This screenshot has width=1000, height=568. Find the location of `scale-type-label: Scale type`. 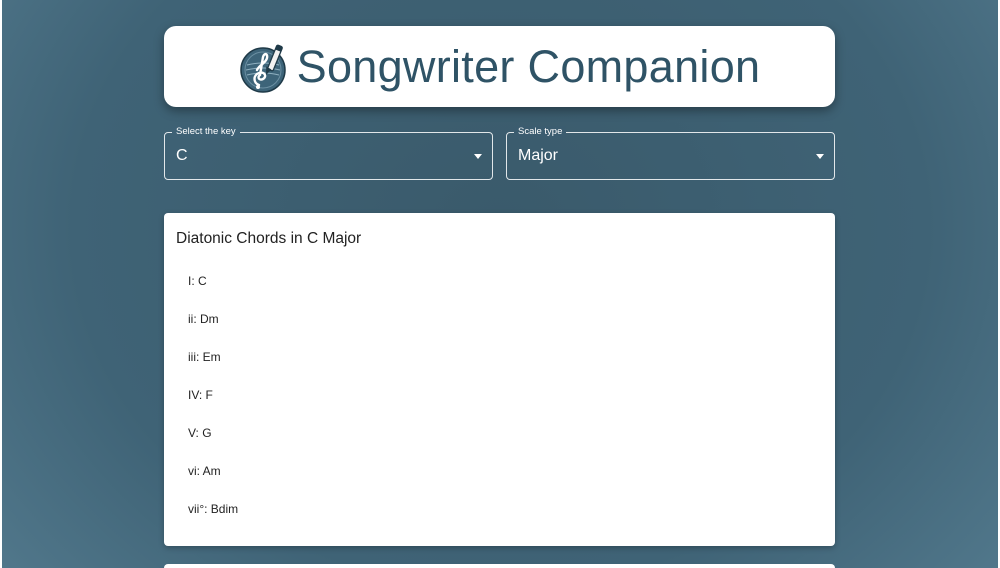

scale-type-label: Scale type is located at coordinates (540, 132).